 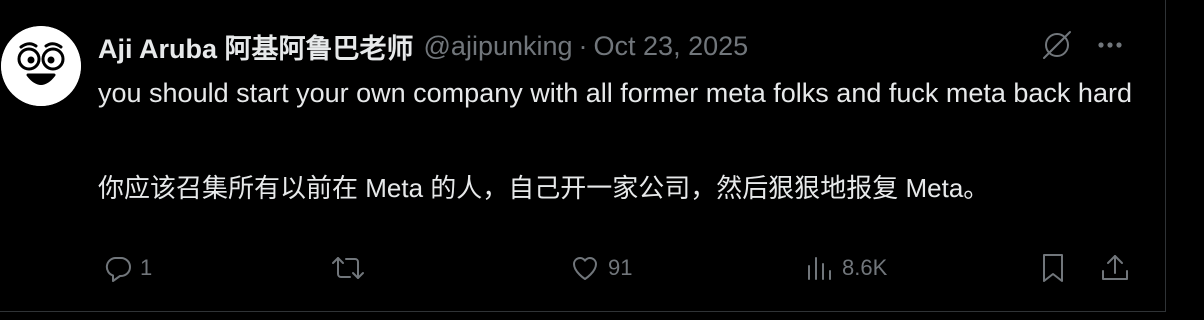 I want to click on display-name: Aji Aruba 阿基阿鲁巴老师, so click(x=256, y=46).